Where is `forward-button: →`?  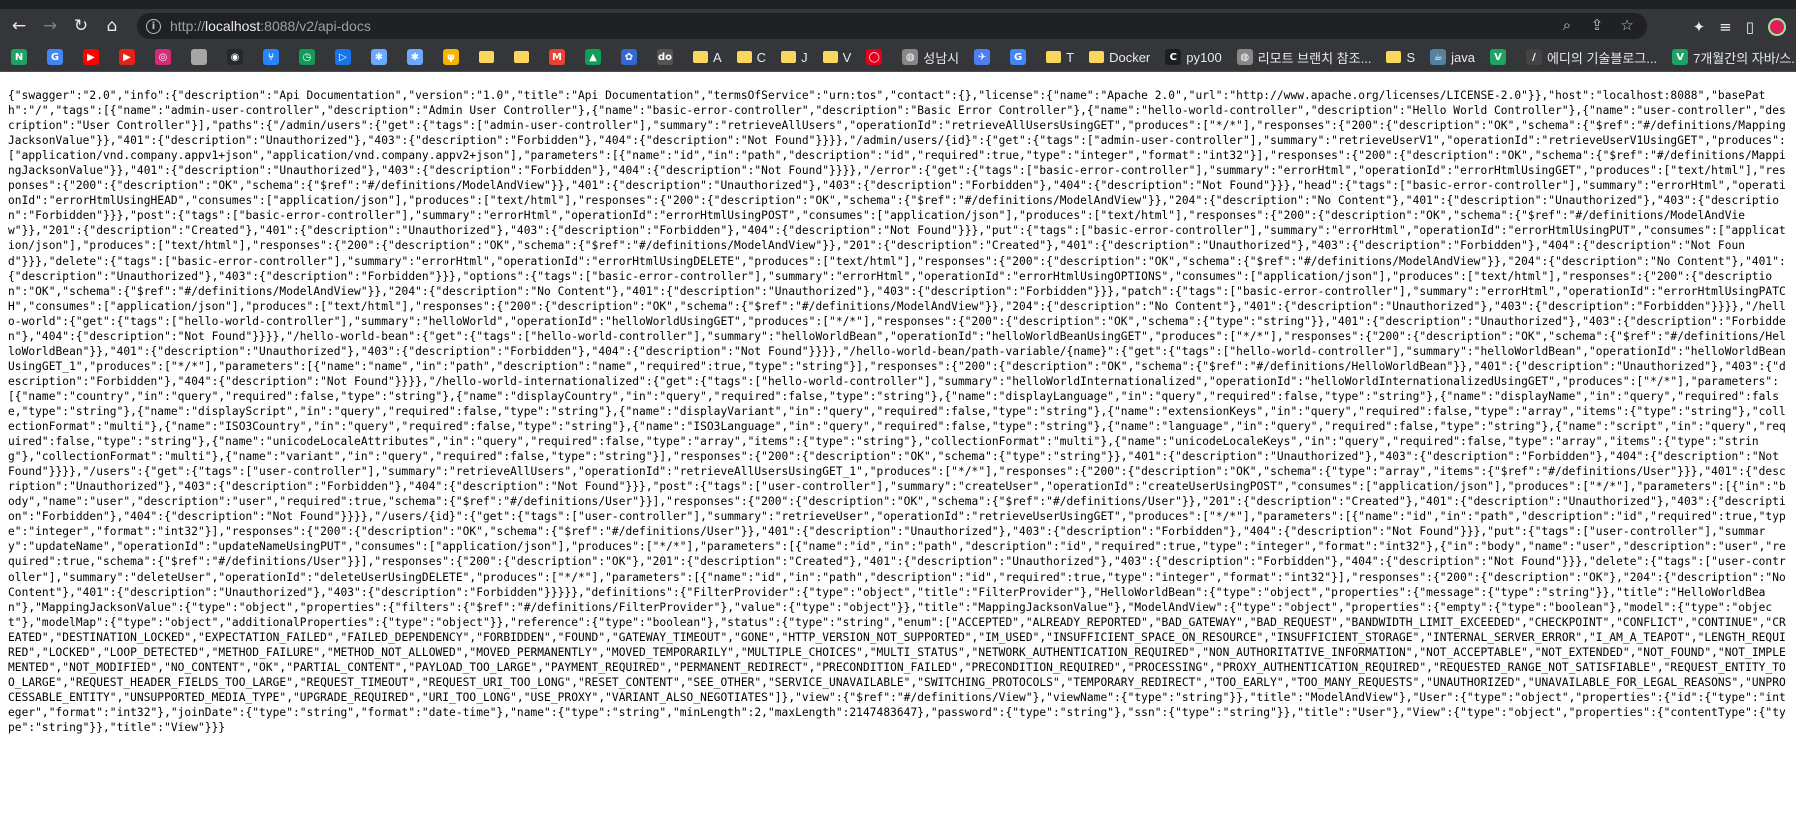
forward-button: → is located at coordinates (50, 26).